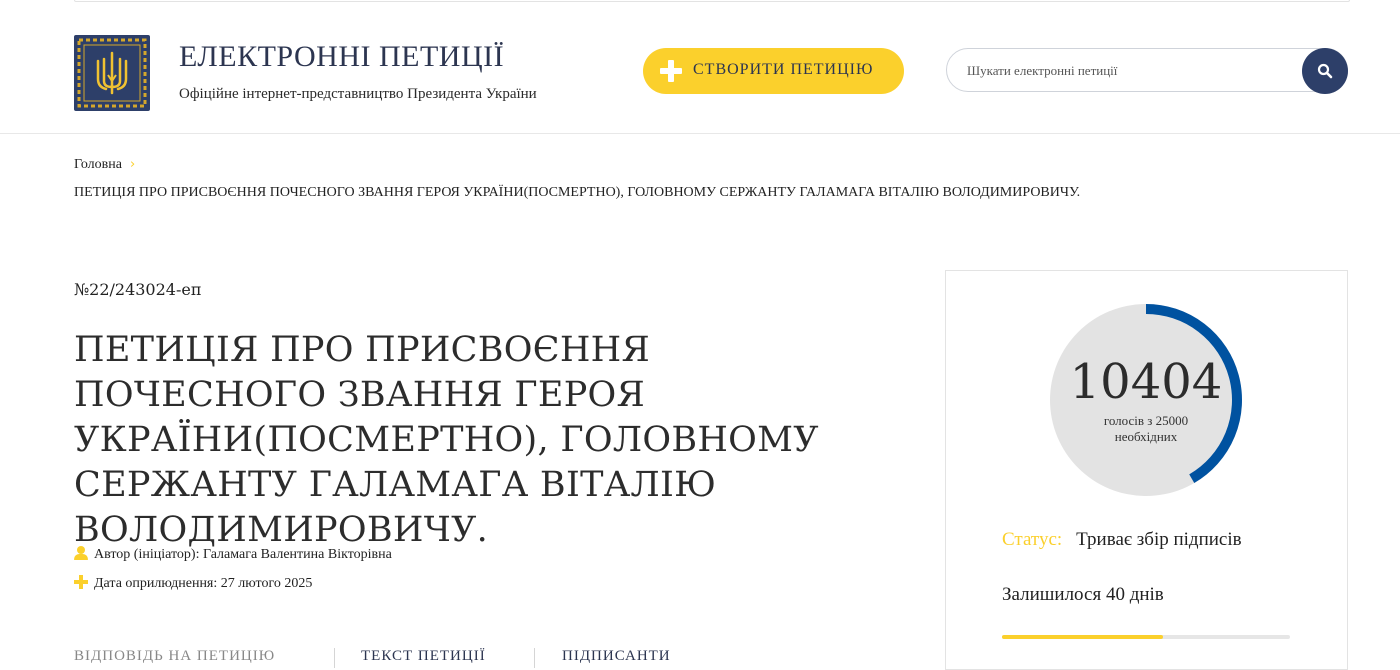  Describe the element at coordinates (423, 656) in the screenshot. I see `tab-text: ТЕКСТ ПЕТИЦІЇ` at that location.